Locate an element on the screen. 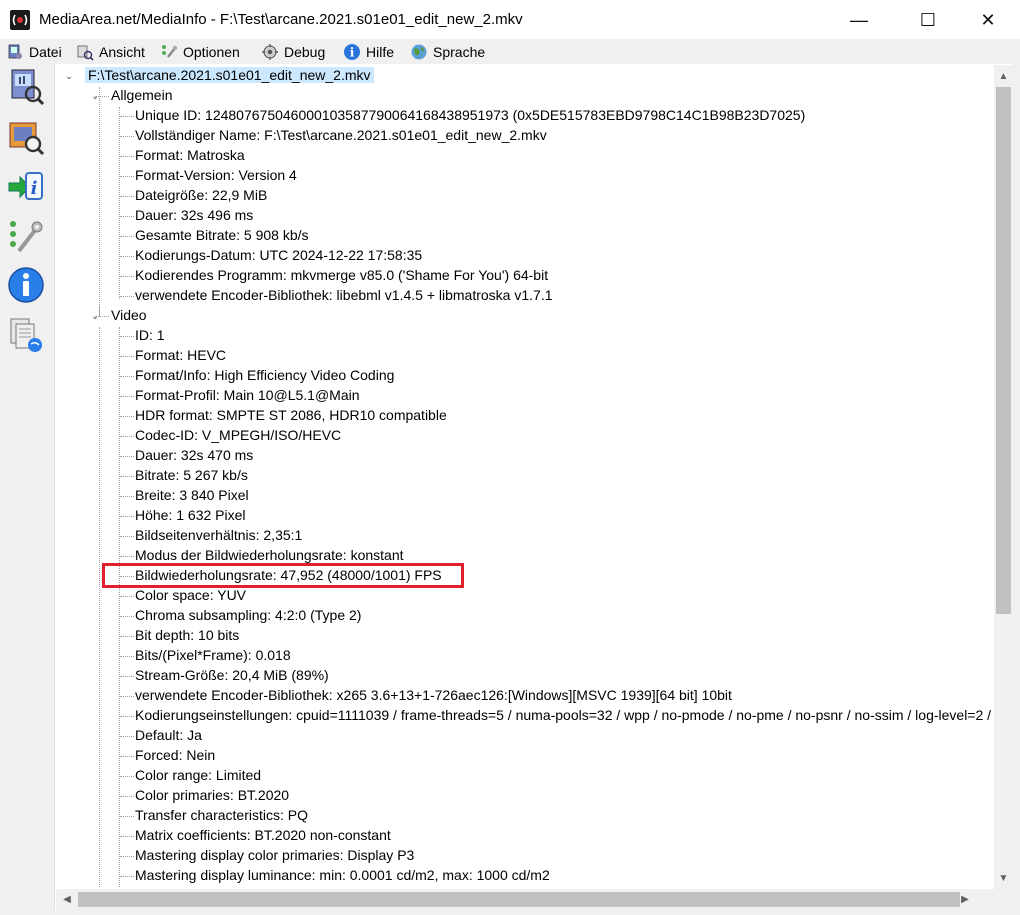 This screenshot has width=1020, height=915. tree-item: Dauer: 32s 496 ms is located at coordinates (194, 215).